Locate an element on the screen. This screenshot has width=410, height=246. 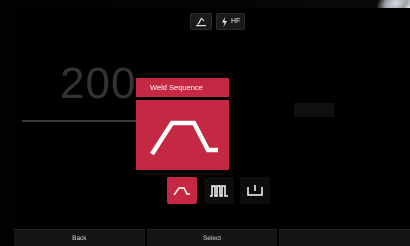
ramp-icon is located at coordinates (181, 191).